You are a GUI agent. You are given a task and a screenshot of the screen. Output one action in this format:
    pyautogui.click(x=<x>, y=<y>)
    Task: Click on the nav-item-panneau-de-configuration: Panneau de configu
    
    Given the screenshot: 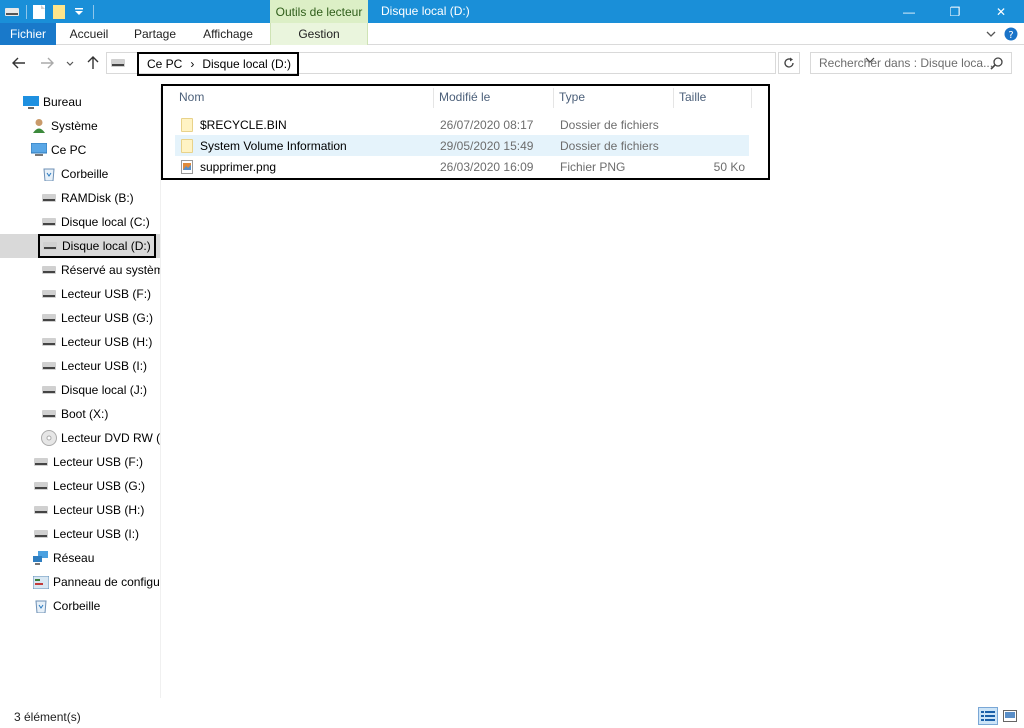 What is the action you would take?
    pyautogui.click(x=80, y=582)
    